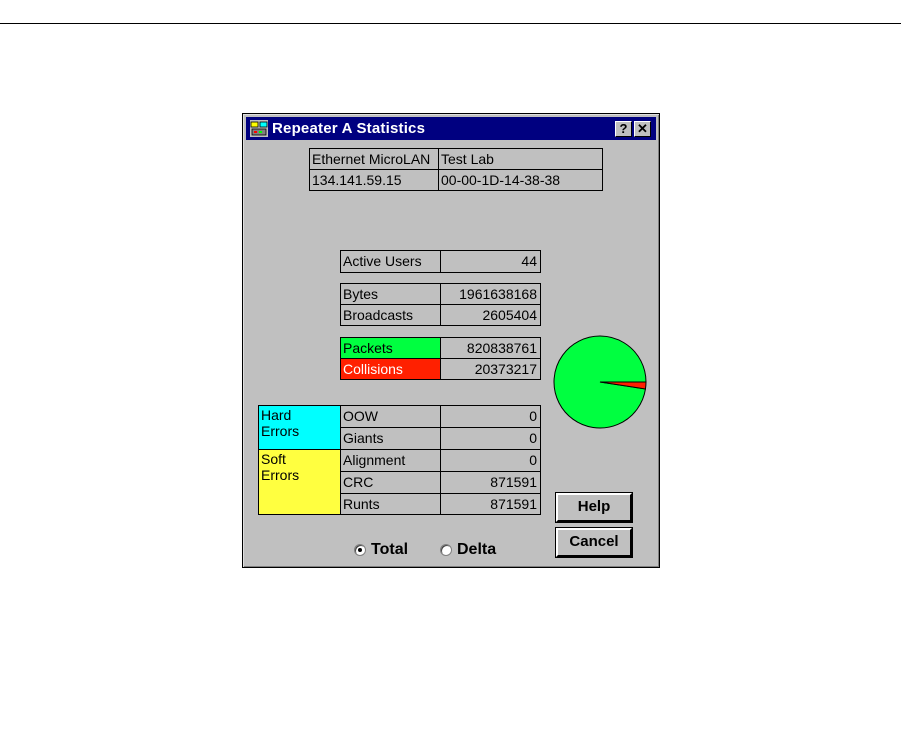 The width and height of the screenshot is (901, 750). Describe the element at coordinates (390, 416) in the screenshot. I see `oow-label: OOW` at that location.